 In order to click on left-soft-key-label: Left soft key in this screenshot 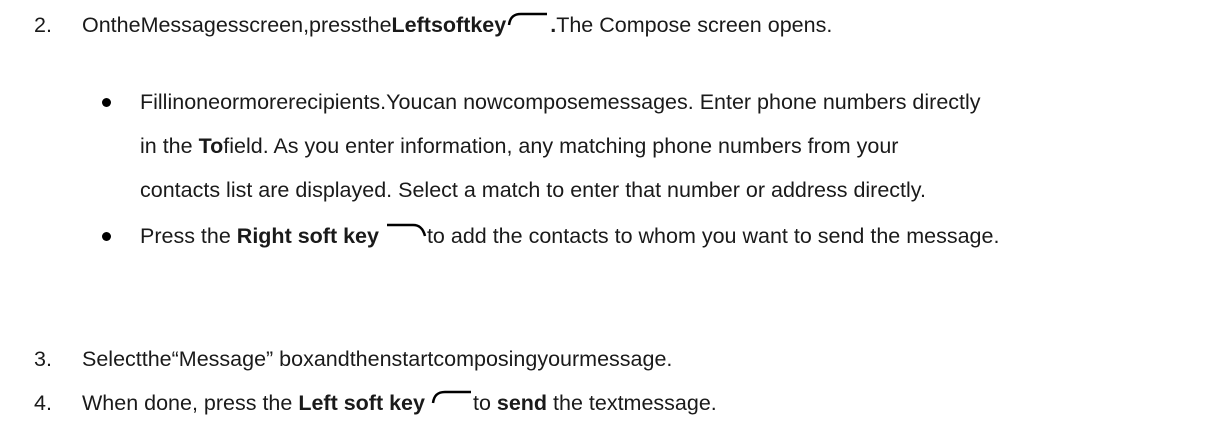, I will do `click(361, 403)`.